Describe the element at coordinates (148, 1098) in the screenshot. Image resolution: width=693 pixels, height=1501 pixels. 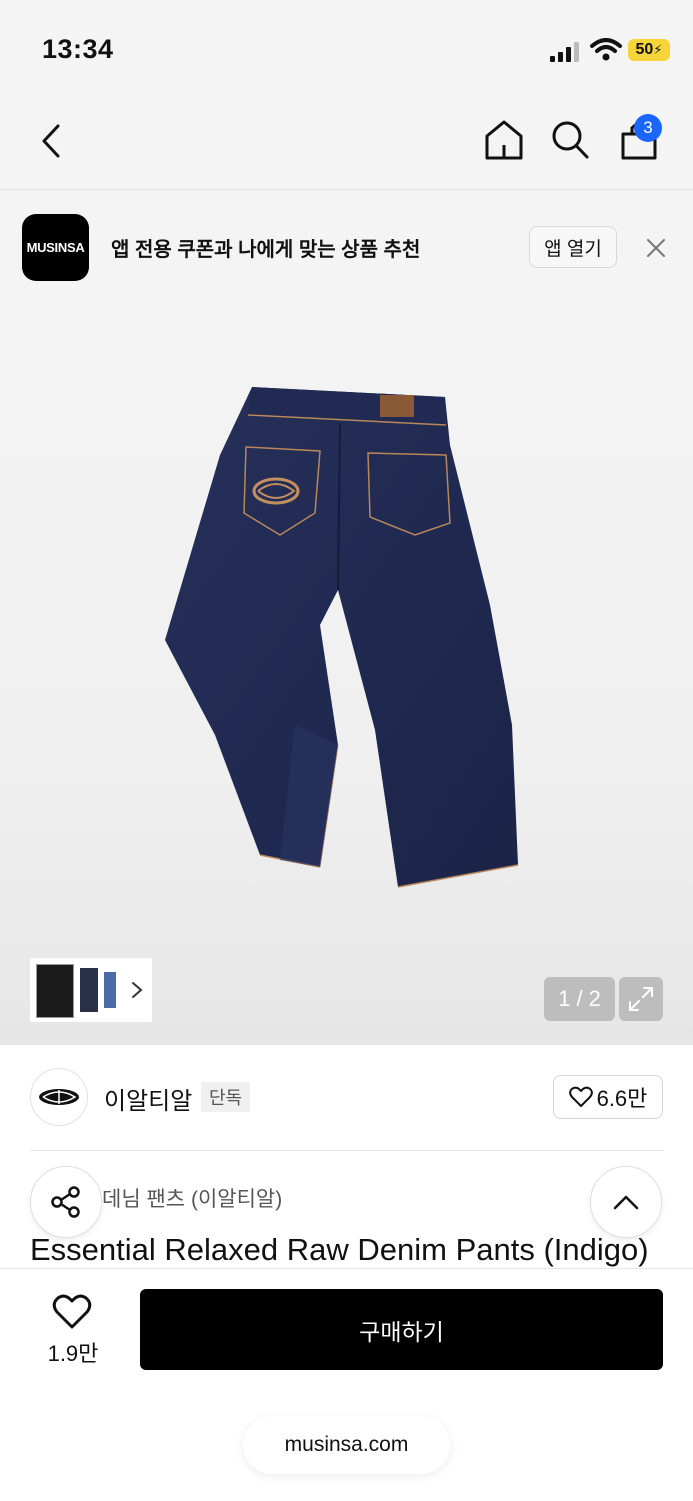
I see `brand-name: 이알티알` at that location.